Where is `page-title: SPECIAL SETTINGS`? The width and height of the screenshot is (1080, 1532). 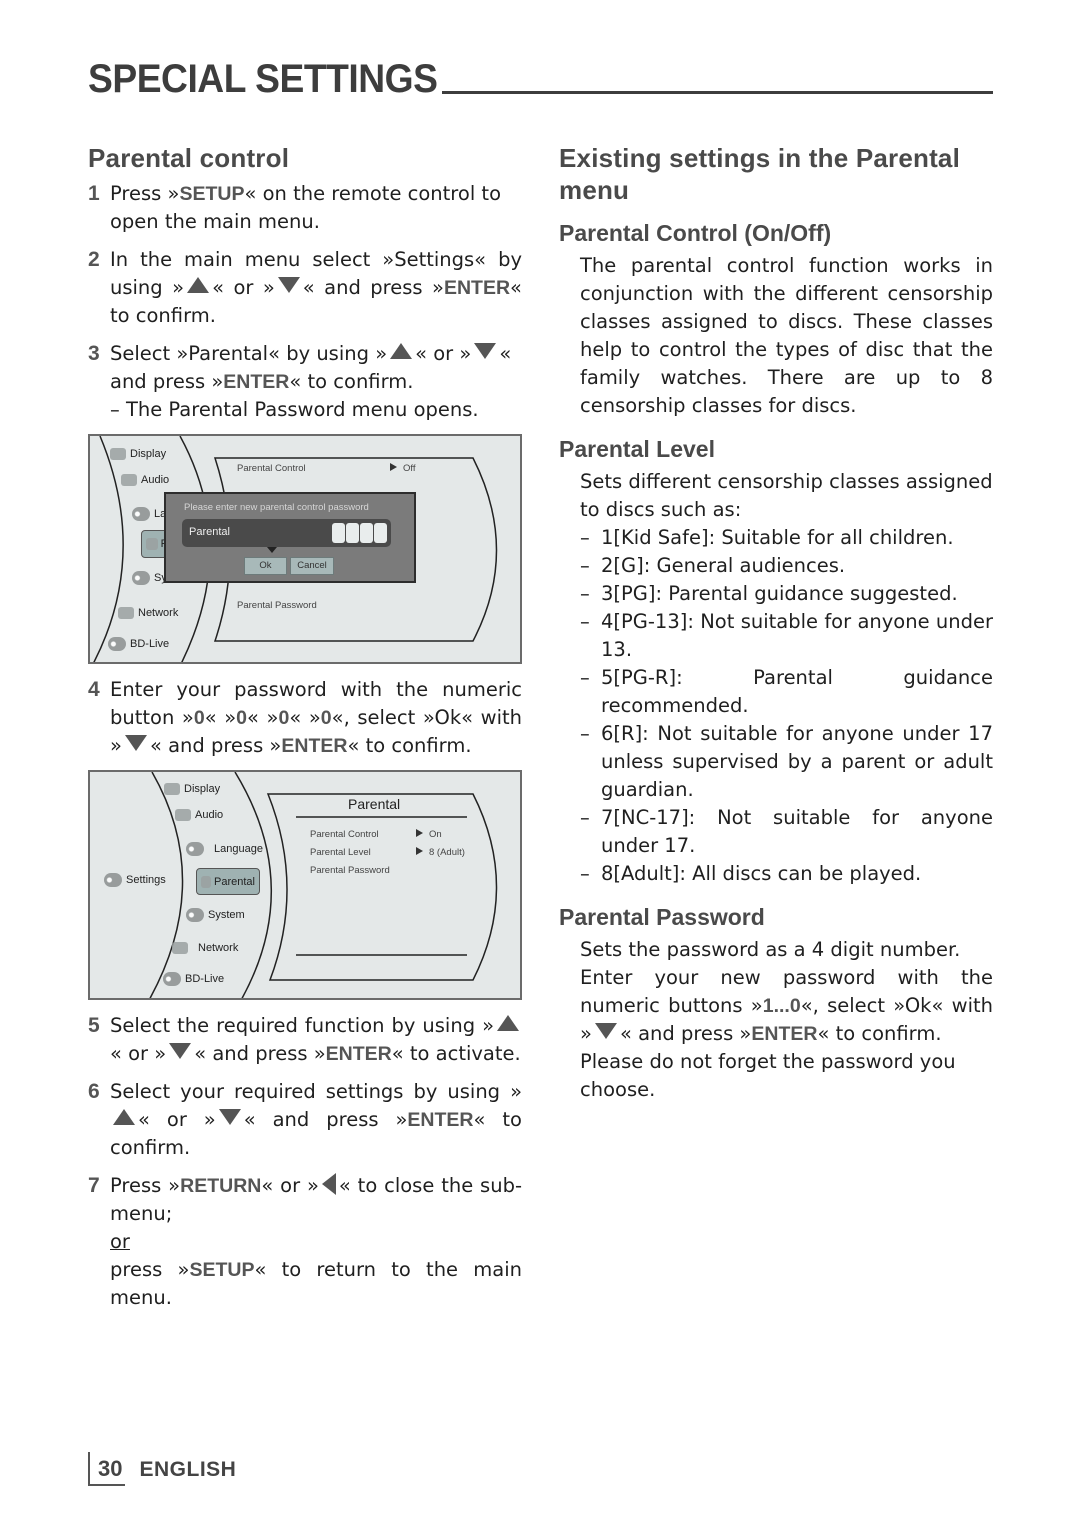 page-title: SPECIAL SETTINGS is located at coordinates (263, 79).